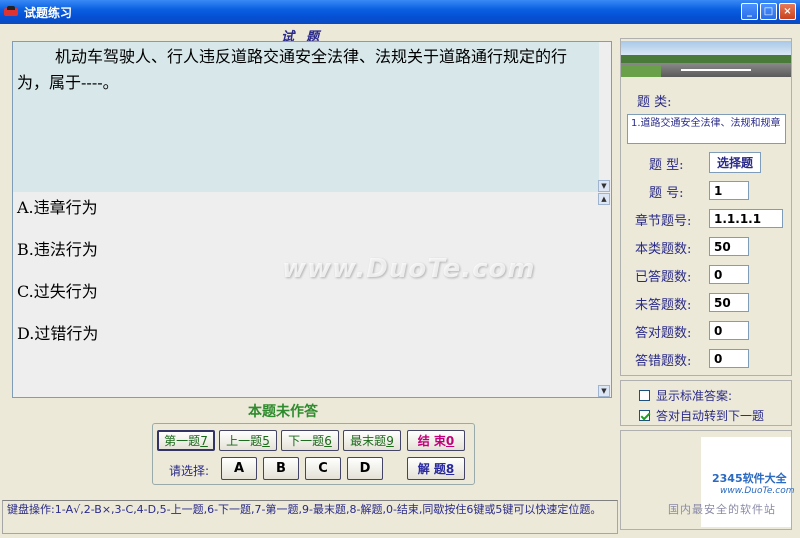 The width and height of the screenshot is (800, 538). What do you see at coordinates (663, 249) in the screenshot?
I see `total-label: 本类题数:` at bounding box center [663, 249].